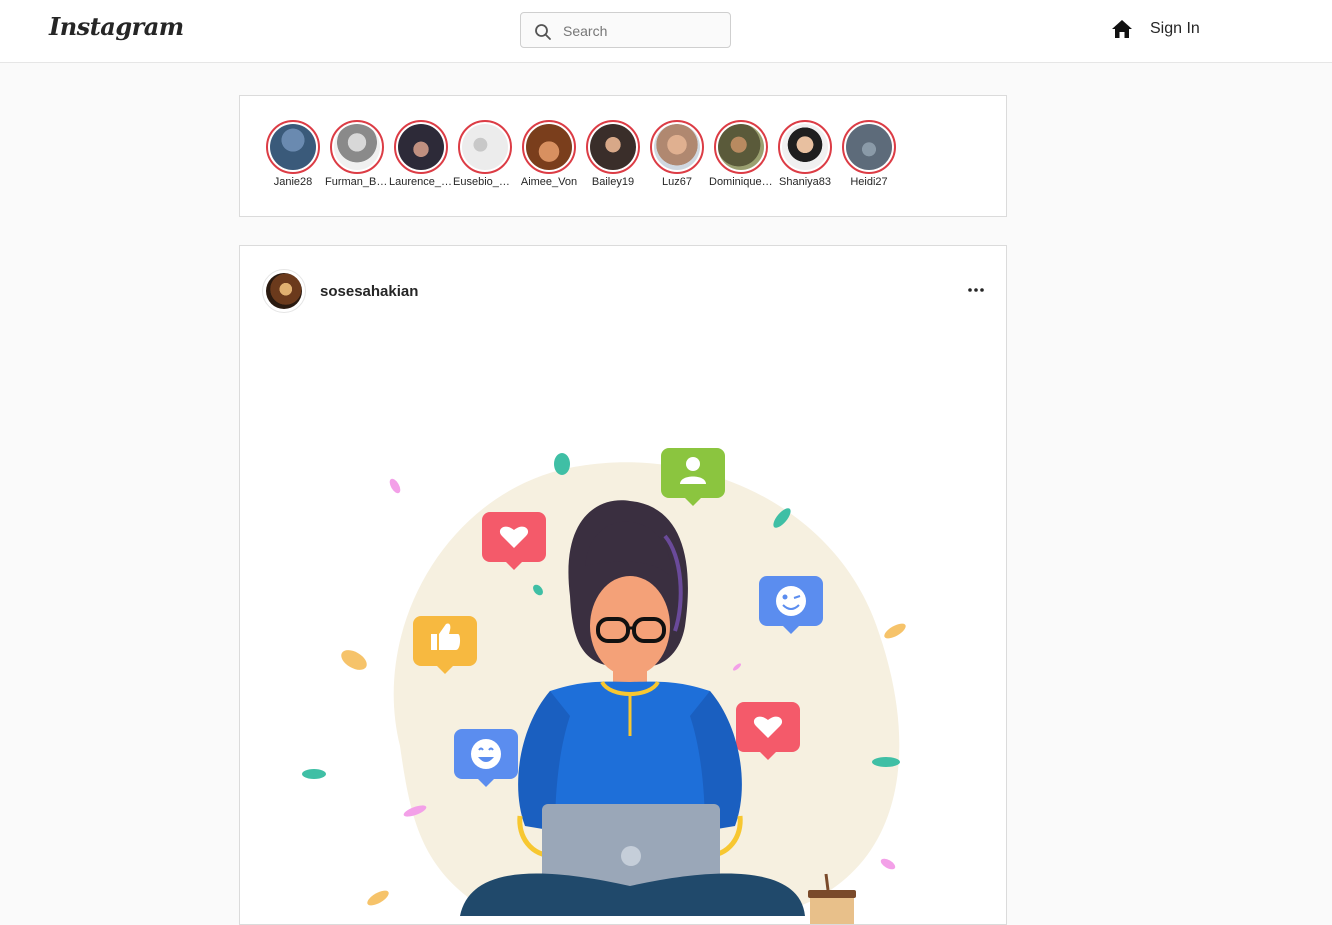 This screenshot has height=925, width=1332. I want to click on instagram-logo: Instagram, so click(116, 26).